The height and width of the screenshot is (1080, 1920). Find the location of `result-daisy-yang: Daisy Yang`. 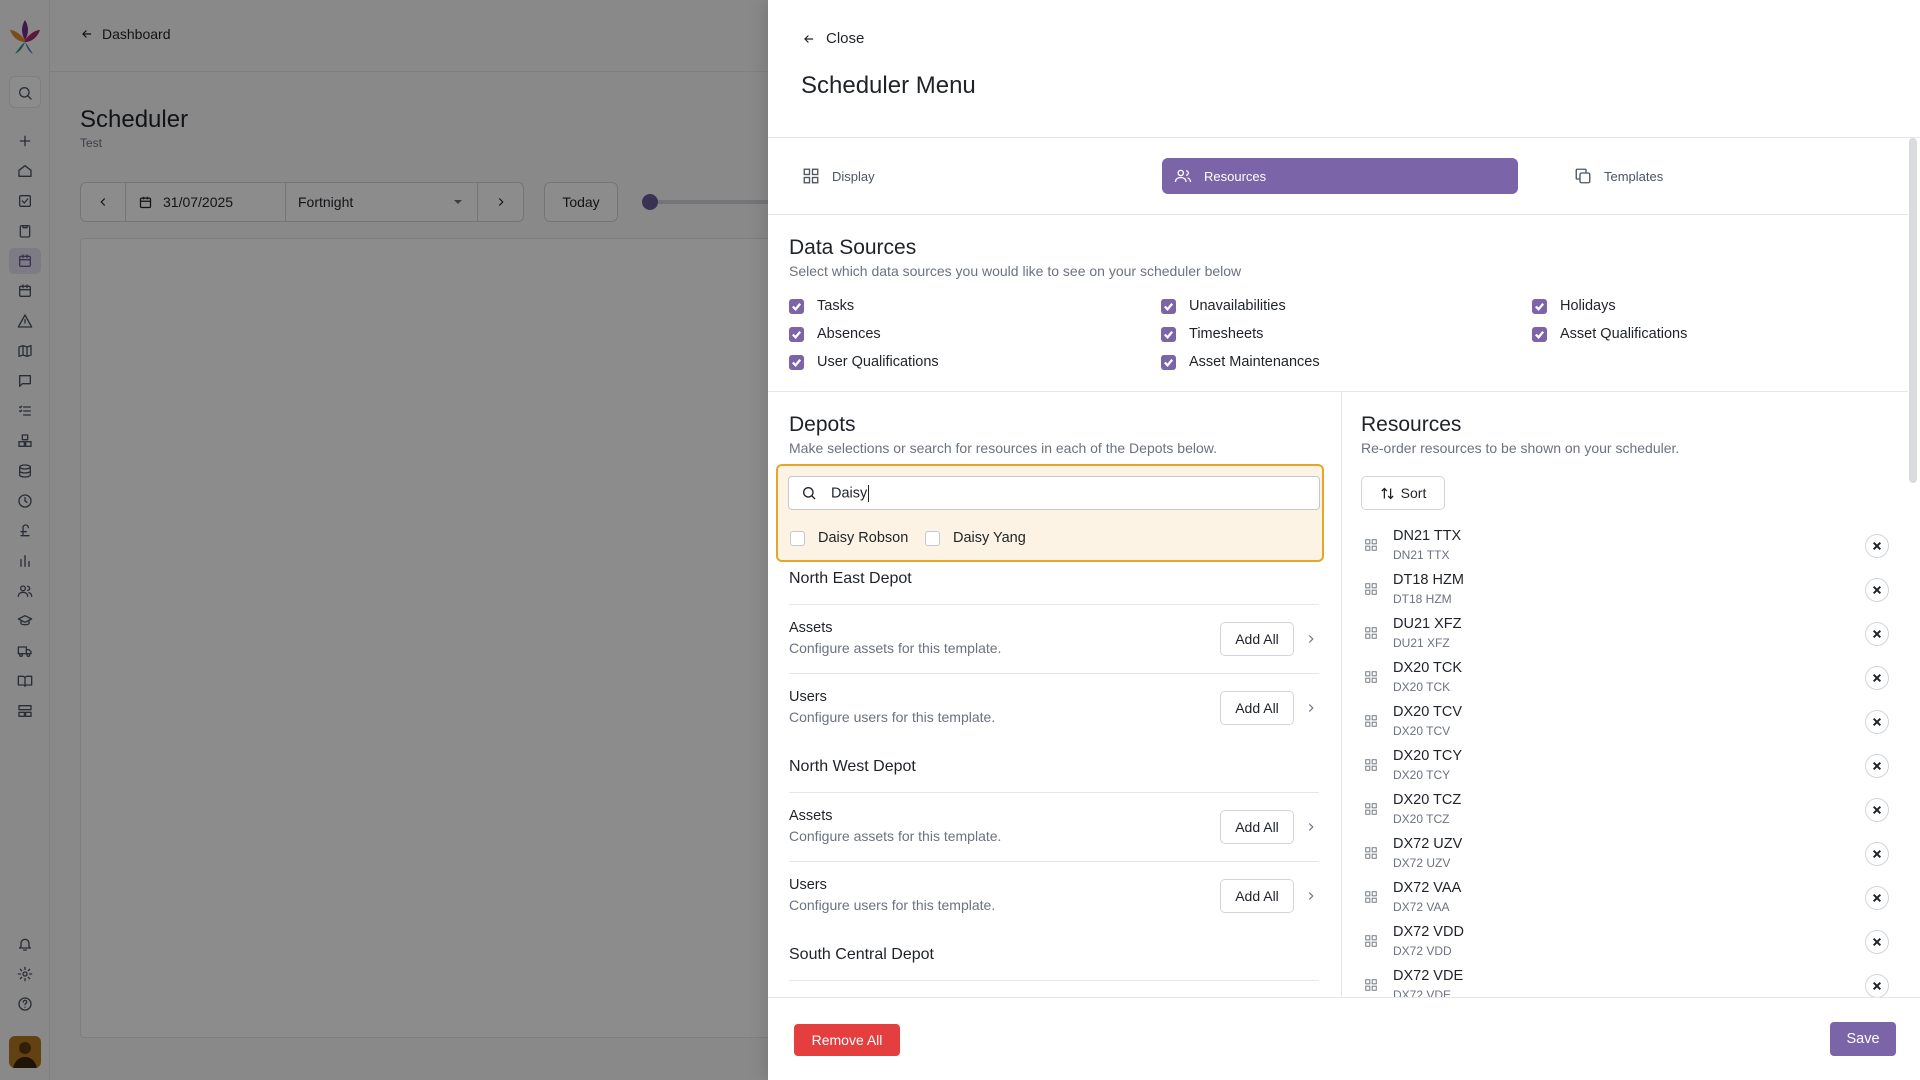

result-daisy-yang: Daisy Yang is located at coordinates (975, 538).